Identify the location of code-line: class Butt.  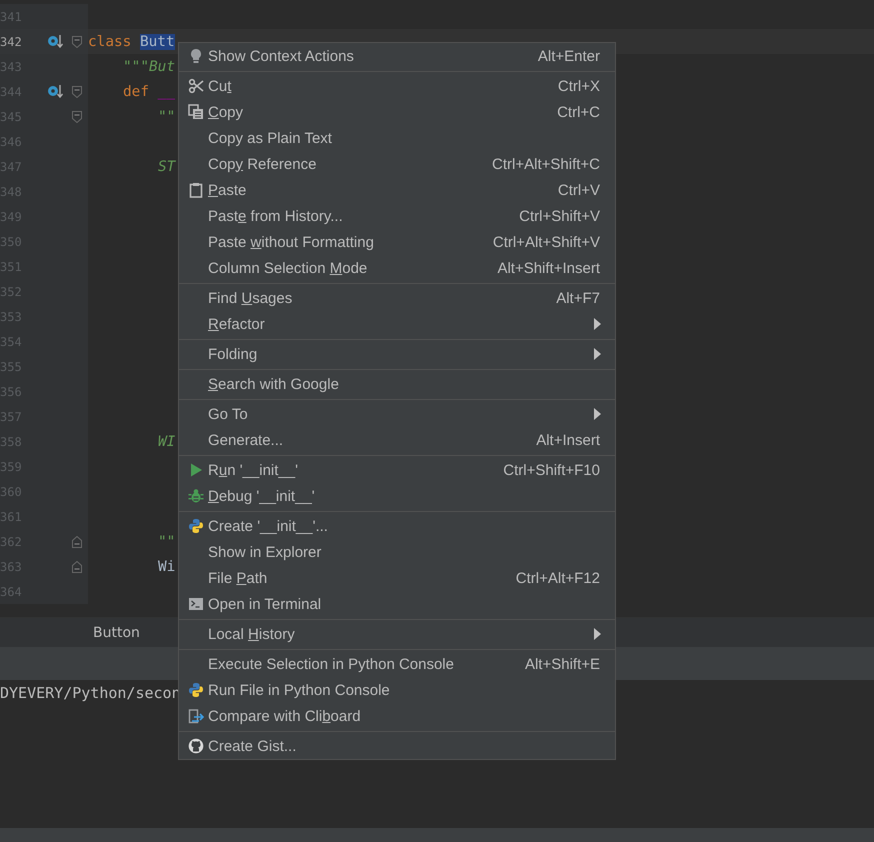
(131, 42).